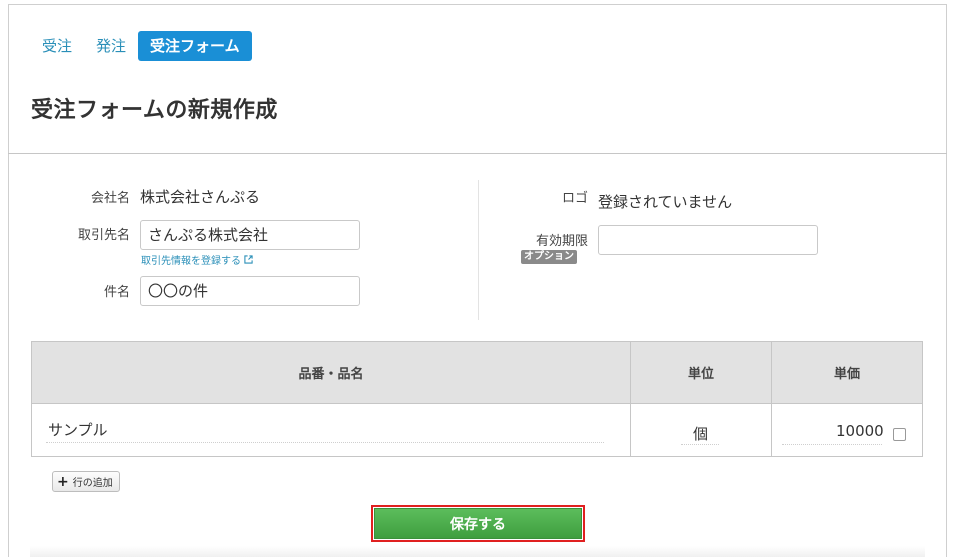 The image size is (955, 557). I want to click on unit-price-underline, so click(832, 444).